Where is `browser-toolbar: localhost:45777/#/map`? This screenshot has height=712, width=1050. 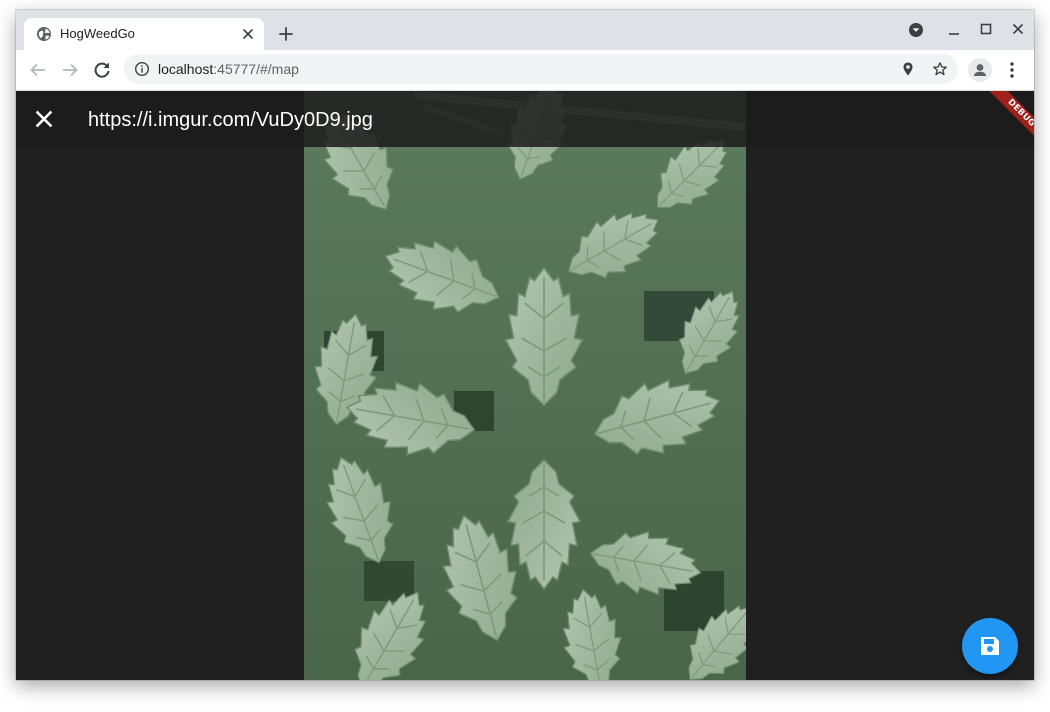 browser-toolbar: localhost:45777/#/map is located at coordinates (525, 70).